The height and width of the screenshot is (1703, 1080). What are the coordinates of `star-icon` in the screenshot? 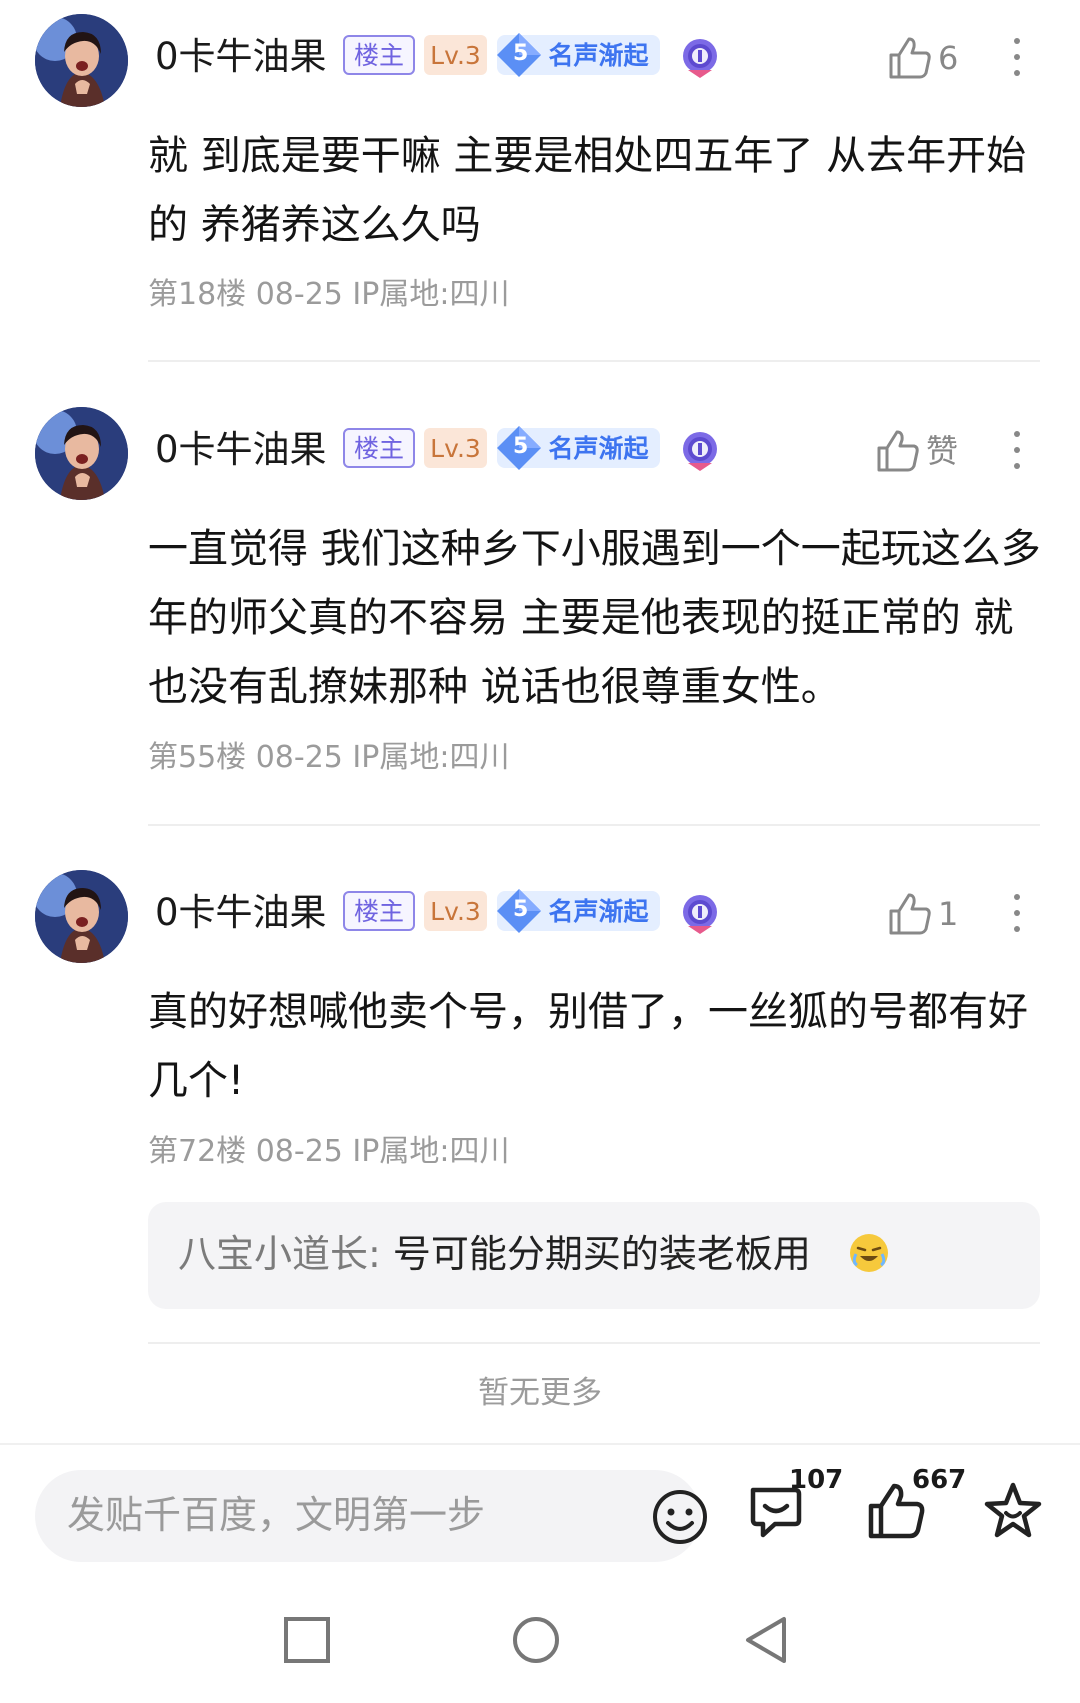 It's located at (1013, 1511).